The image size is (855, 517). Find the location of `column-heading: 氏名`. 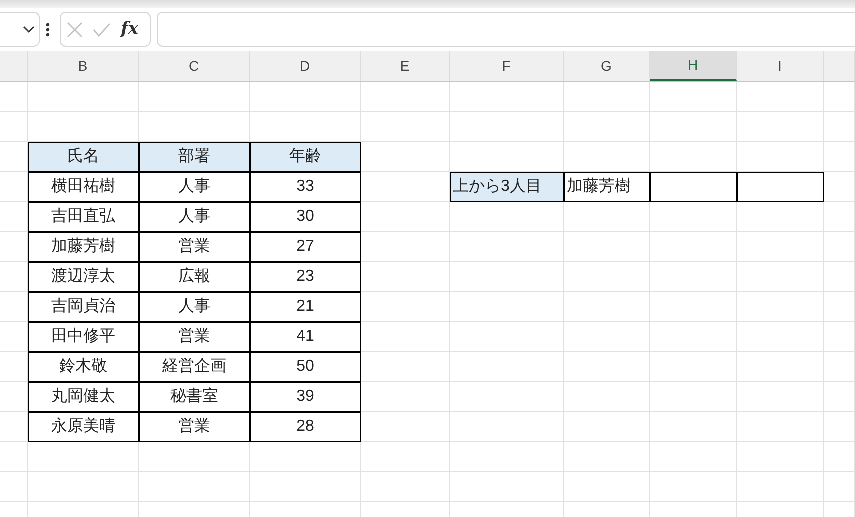

column-heading: 氏名 is located at coordinates (83, 157).